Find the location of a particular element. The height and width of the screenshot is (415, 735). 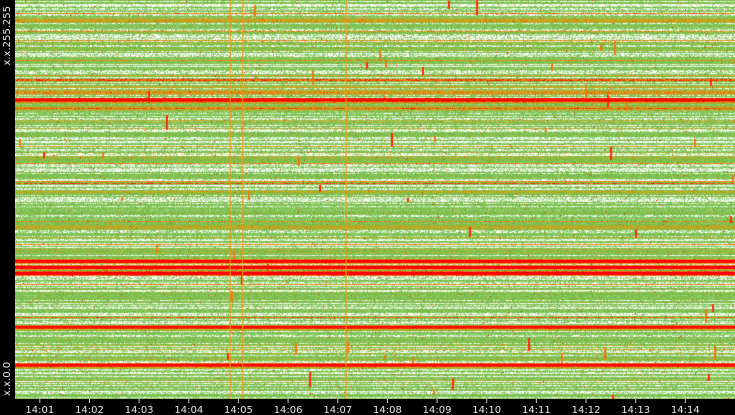

x-tick-label: 14:02 is located at coordinates (89, 410).